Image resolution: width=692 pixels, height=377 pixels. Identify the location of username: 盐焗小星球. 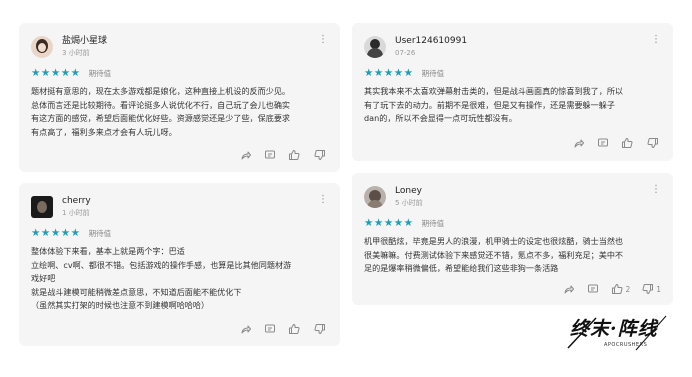
(84, 41).